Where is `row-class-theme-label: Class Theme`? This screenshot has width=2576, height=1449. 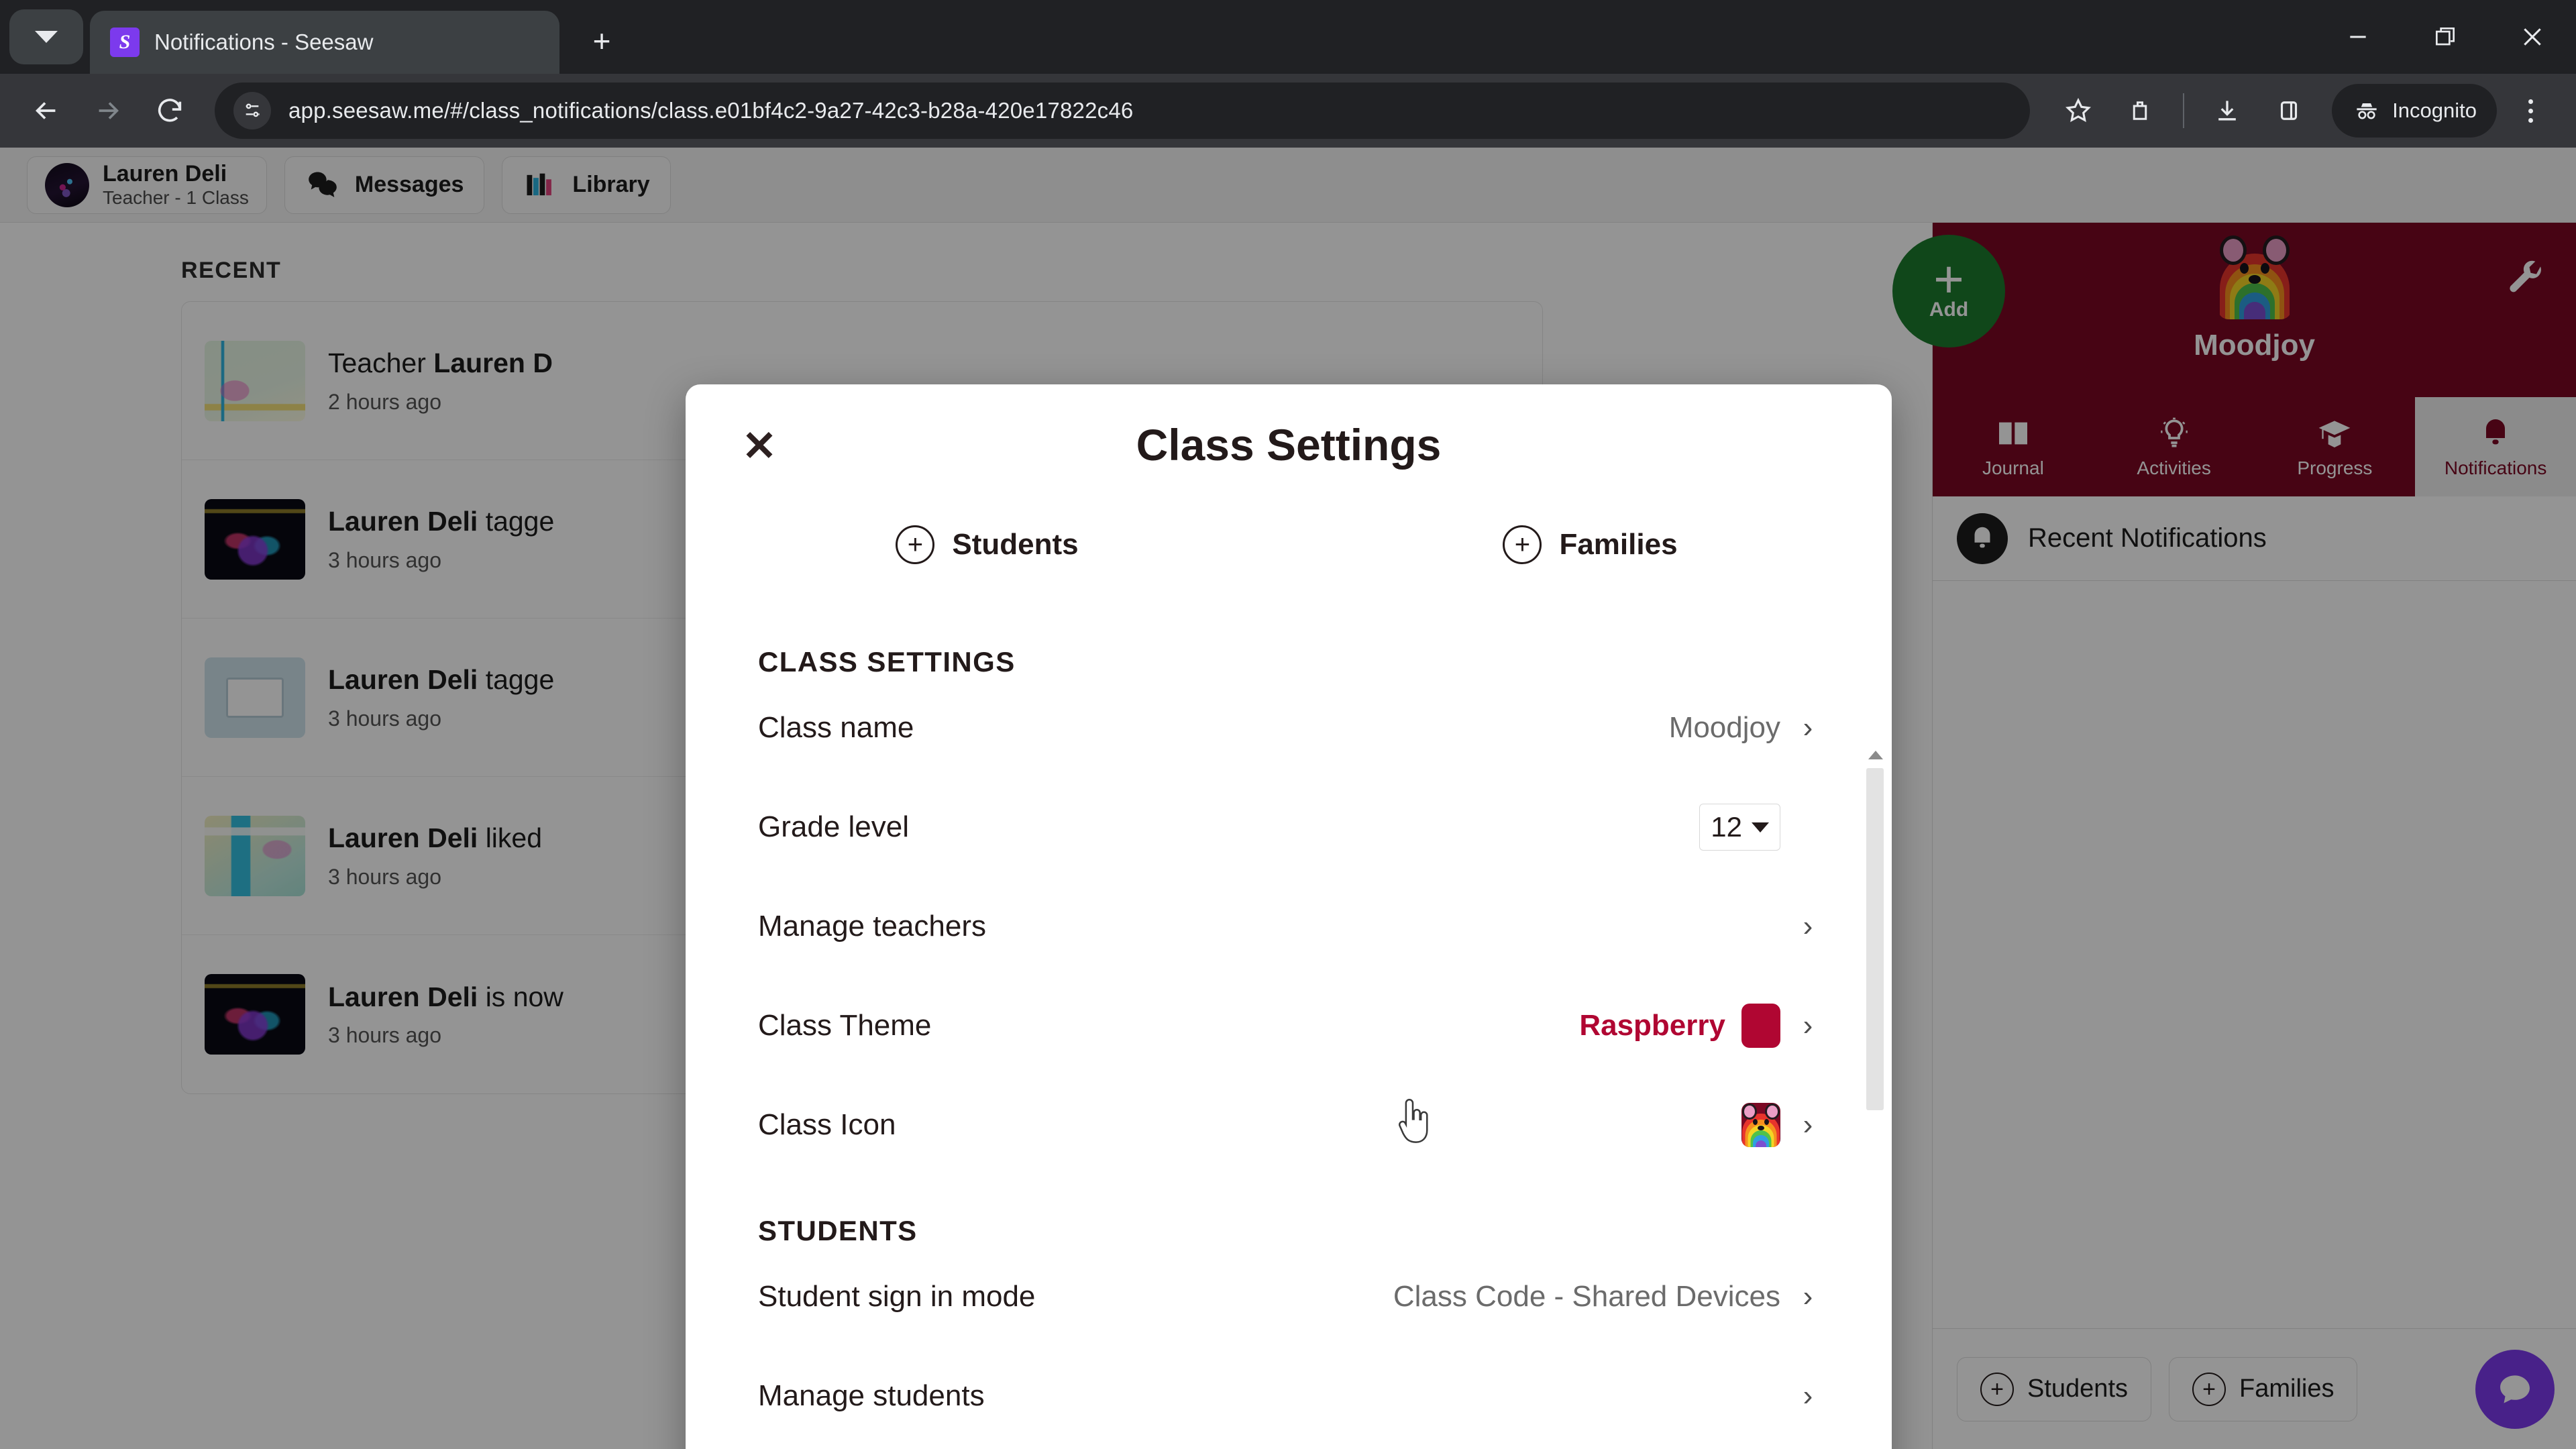 row-class-theme-label: Class Theme is located at coordinates (845, 1025).